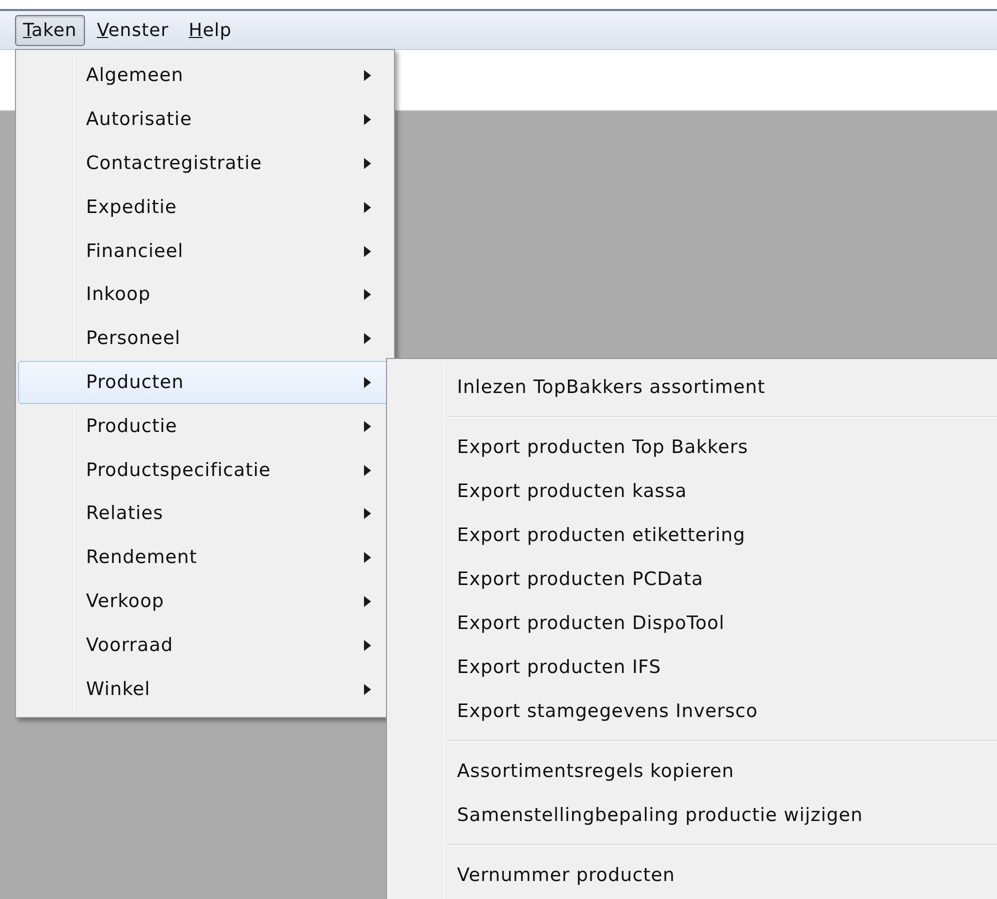 This screenshot has width=997, height=899. I want to click on menu-item: Voorraad, so click(205, 645).